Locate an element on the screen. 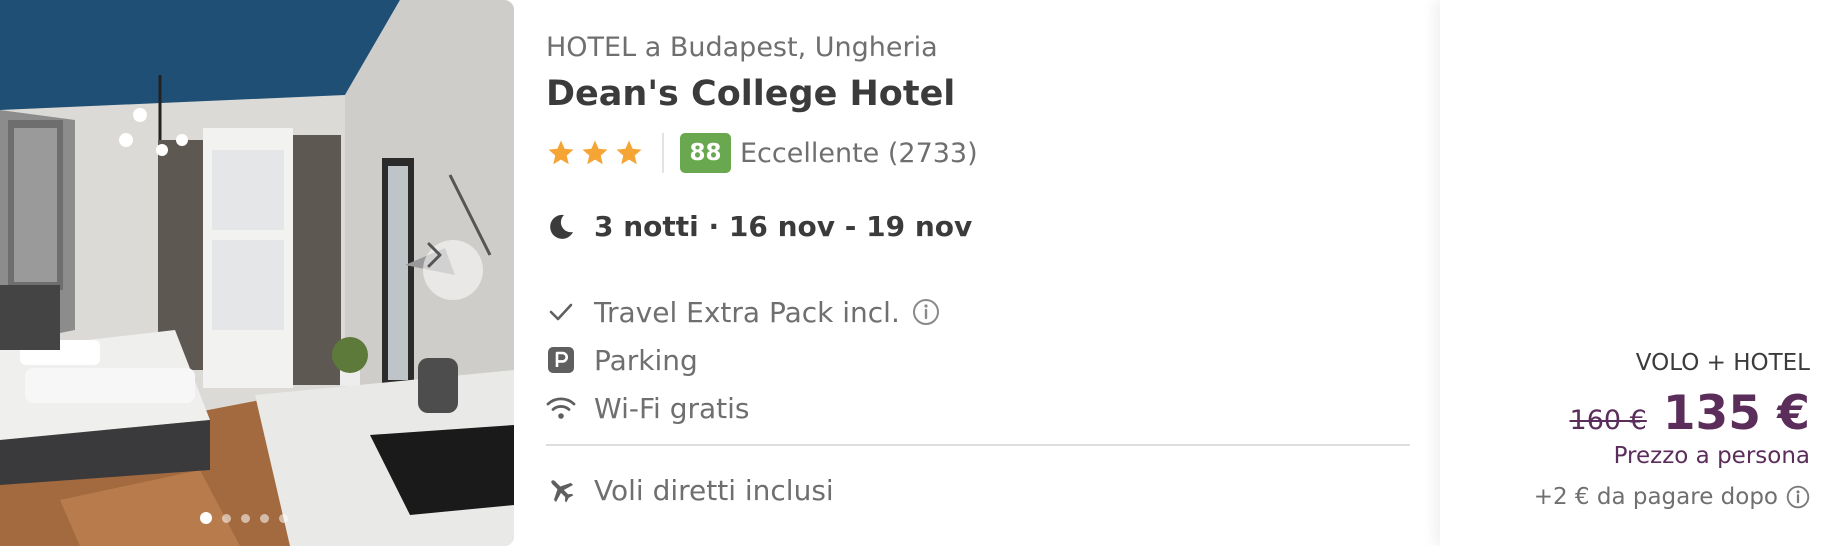 The width and height of the screenshot is (1844, 546). feature-direct-flights: Voli diretti inclusi is located at coordinates (690, 490).